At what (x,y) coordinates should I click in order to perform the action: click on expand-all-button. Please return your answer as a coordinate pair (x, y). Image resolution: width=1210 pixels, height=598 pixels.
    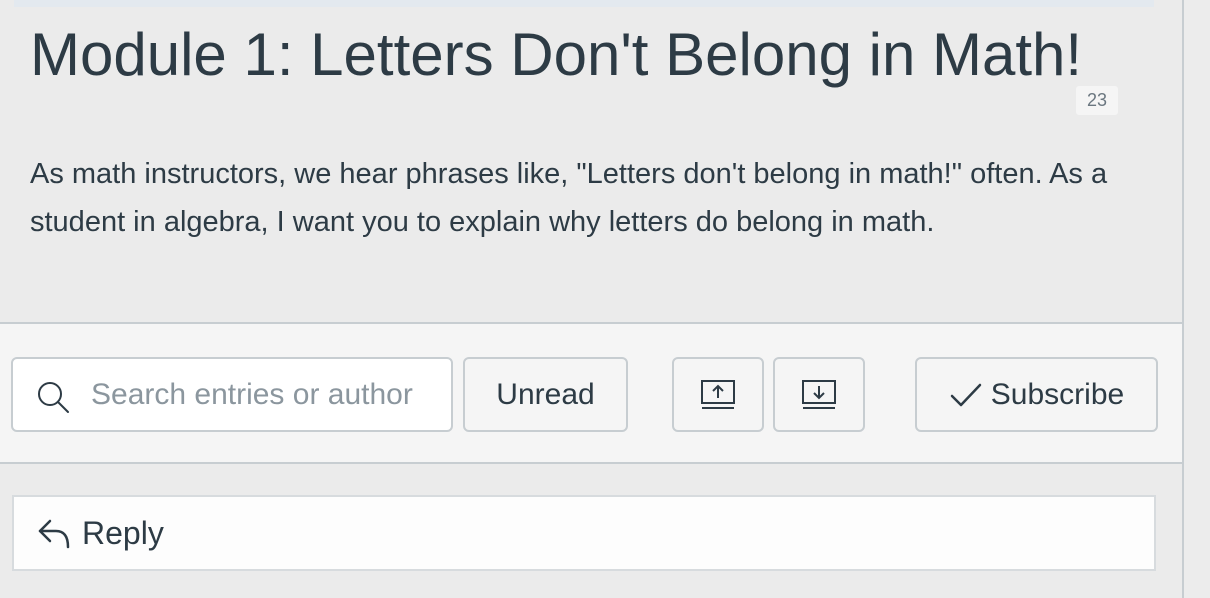
    Looking at the image, I should click on (819, 394).